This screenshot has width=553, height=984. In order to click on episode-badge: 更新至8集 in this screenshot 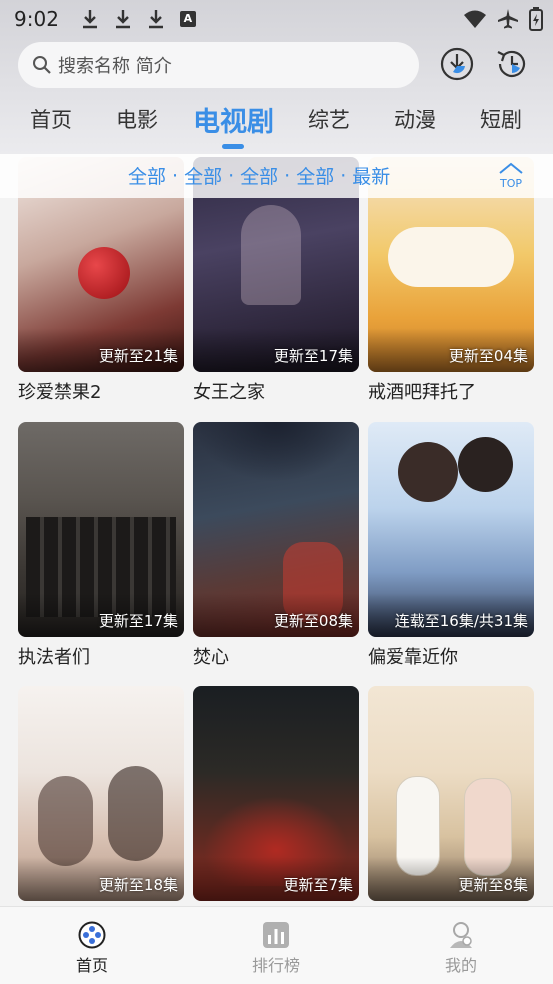, I will do `click(493, 885)`.